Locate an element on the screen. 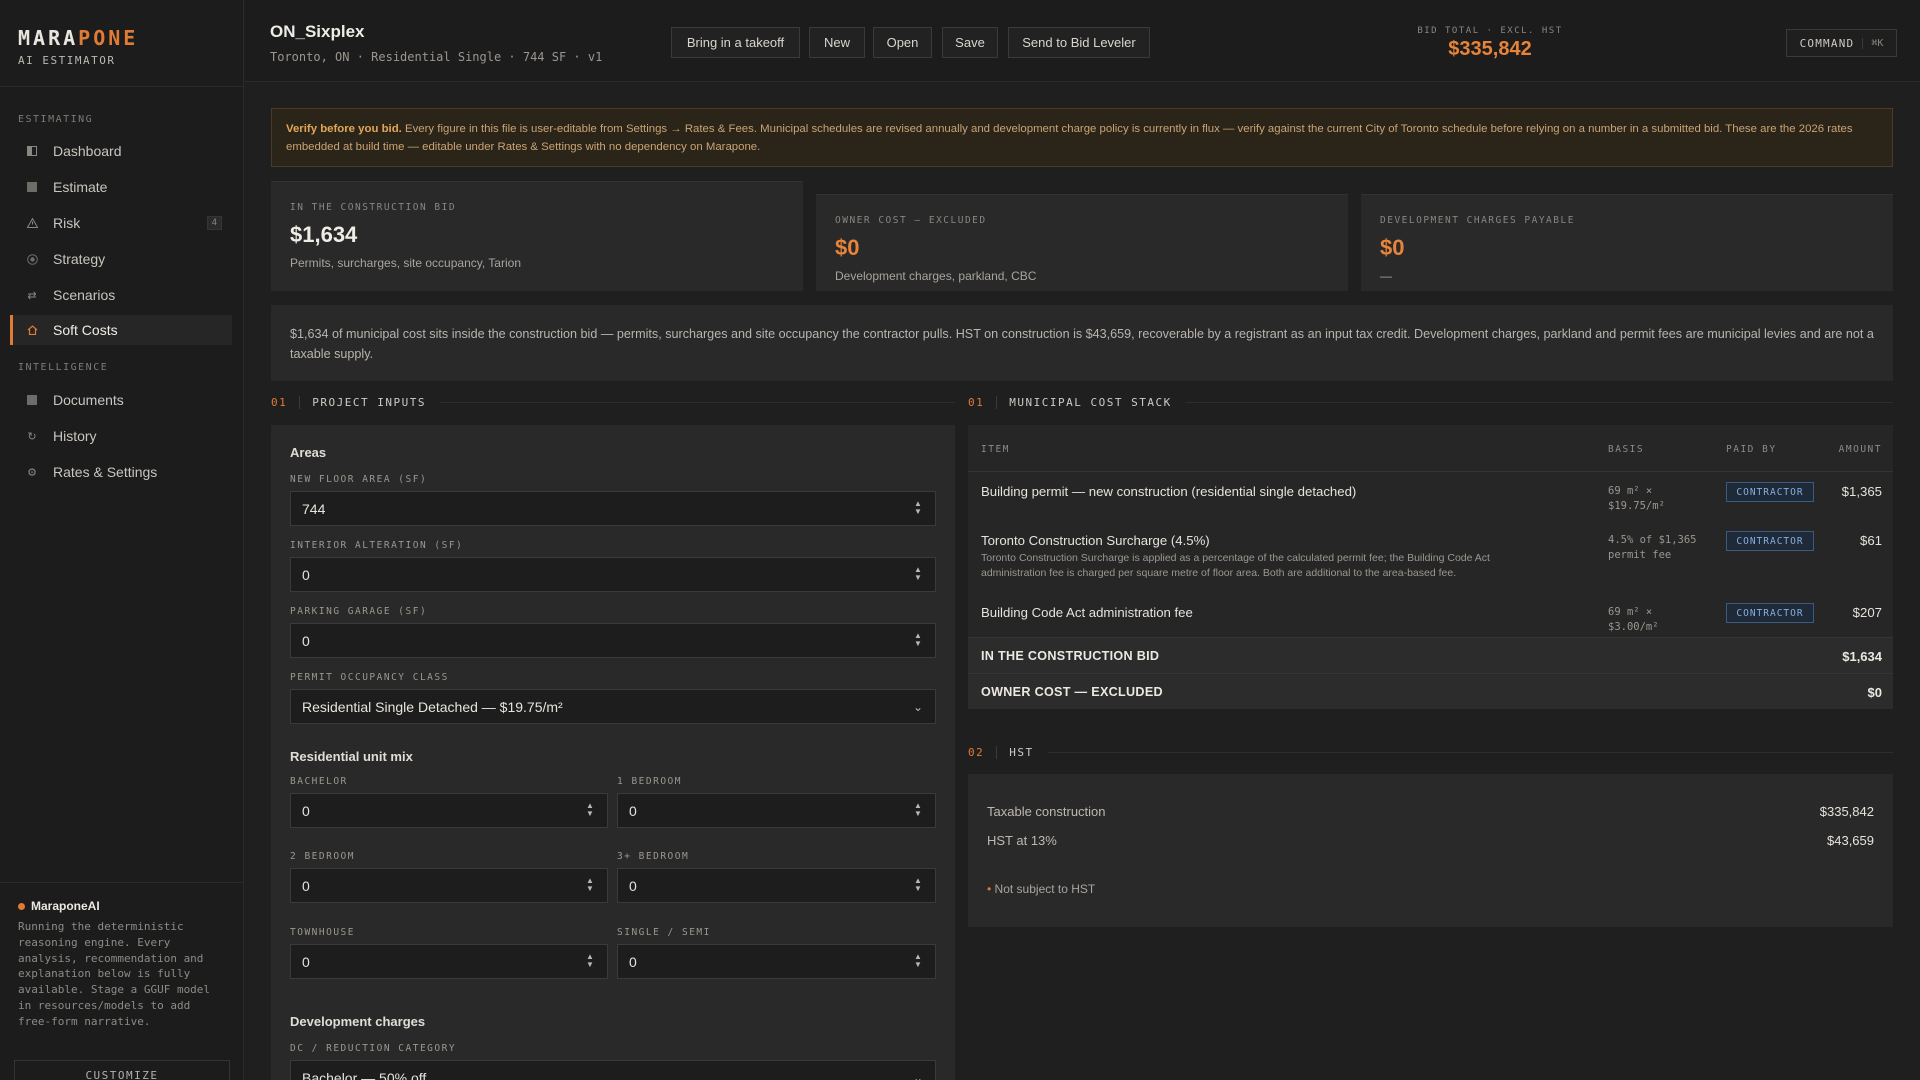 This screenshot has height=1080, width=1920. hst-note: • Not subject to HST is located at coordinates (1430, 889).